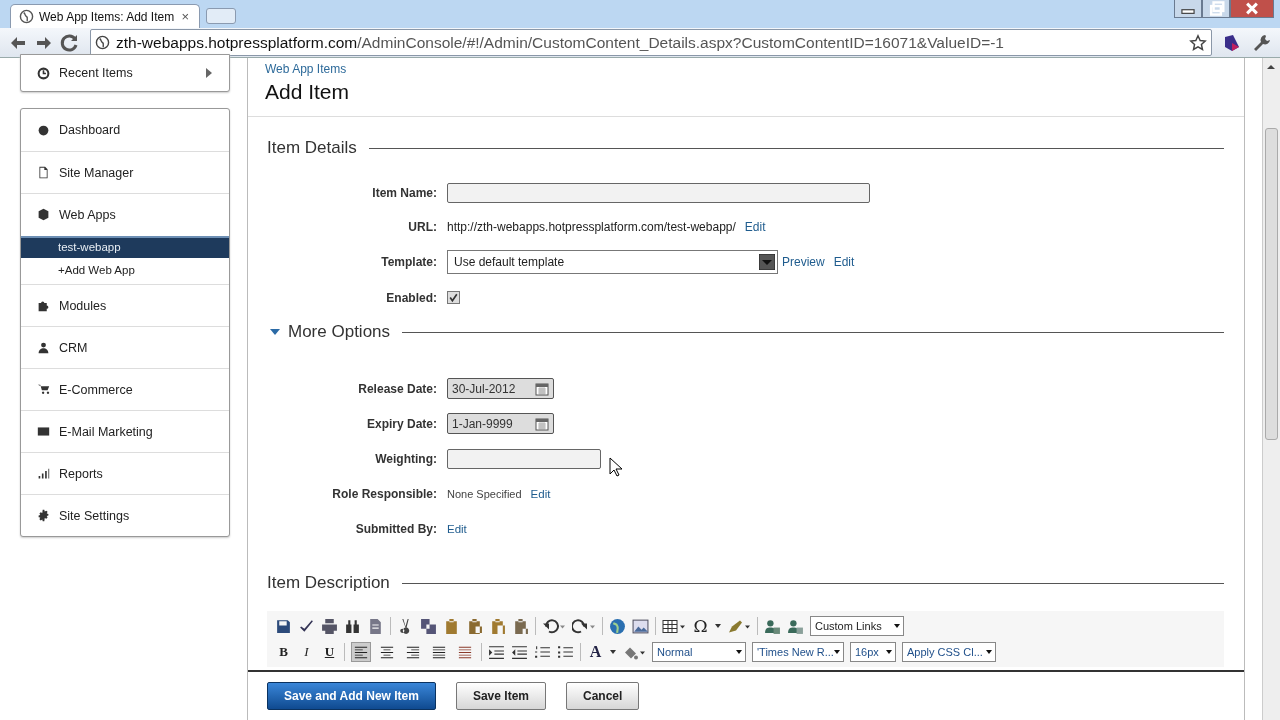 The height and width of the screenshot is (720, 1280). I want to click on arrow-icon, so click(209, 73).